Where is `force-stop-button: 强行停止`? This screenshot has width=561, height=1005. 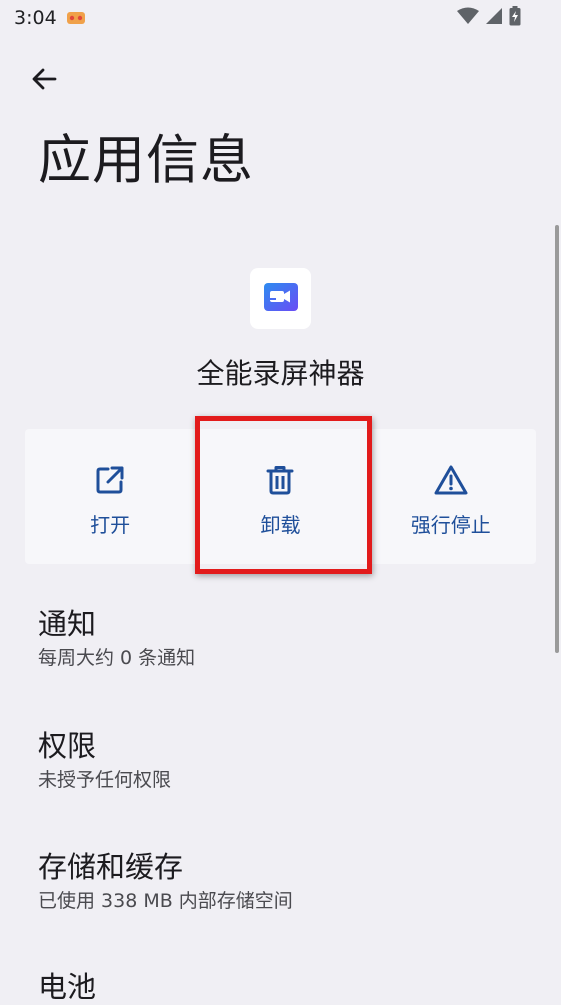 force-stop-button: 强行停止 is located at coordinates (451, 496).